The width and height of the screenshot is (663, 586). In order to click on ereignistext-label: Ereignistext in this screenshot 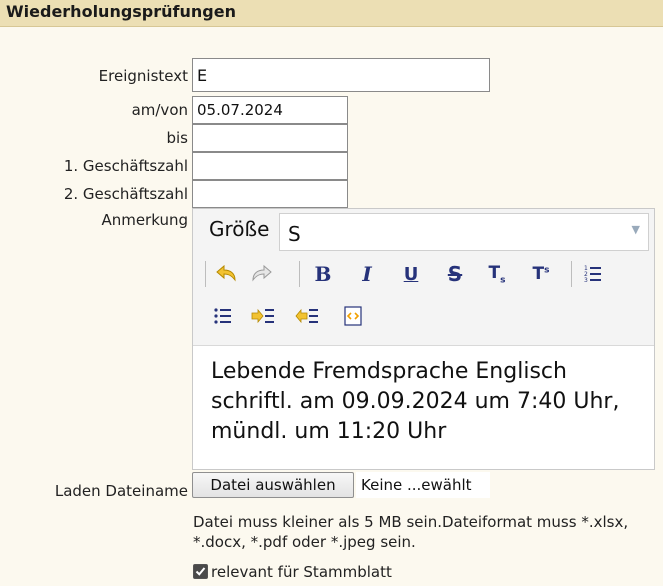, I will do `click(143, 76)`.